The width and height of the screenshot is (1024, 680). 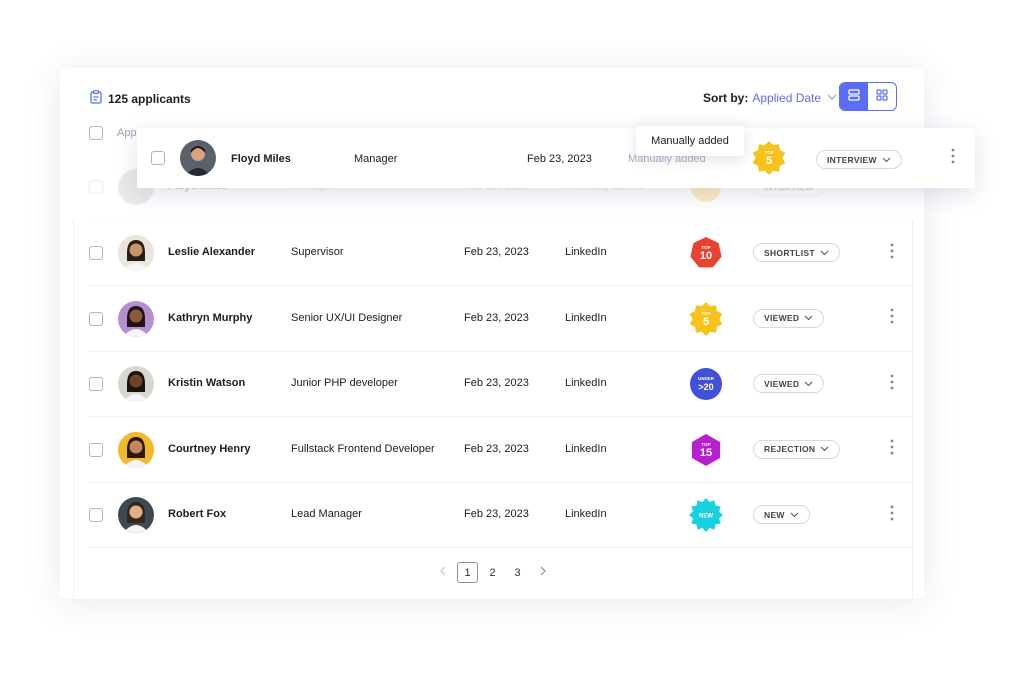 I want to click on prev-page-button, so click(x=442, y=572).